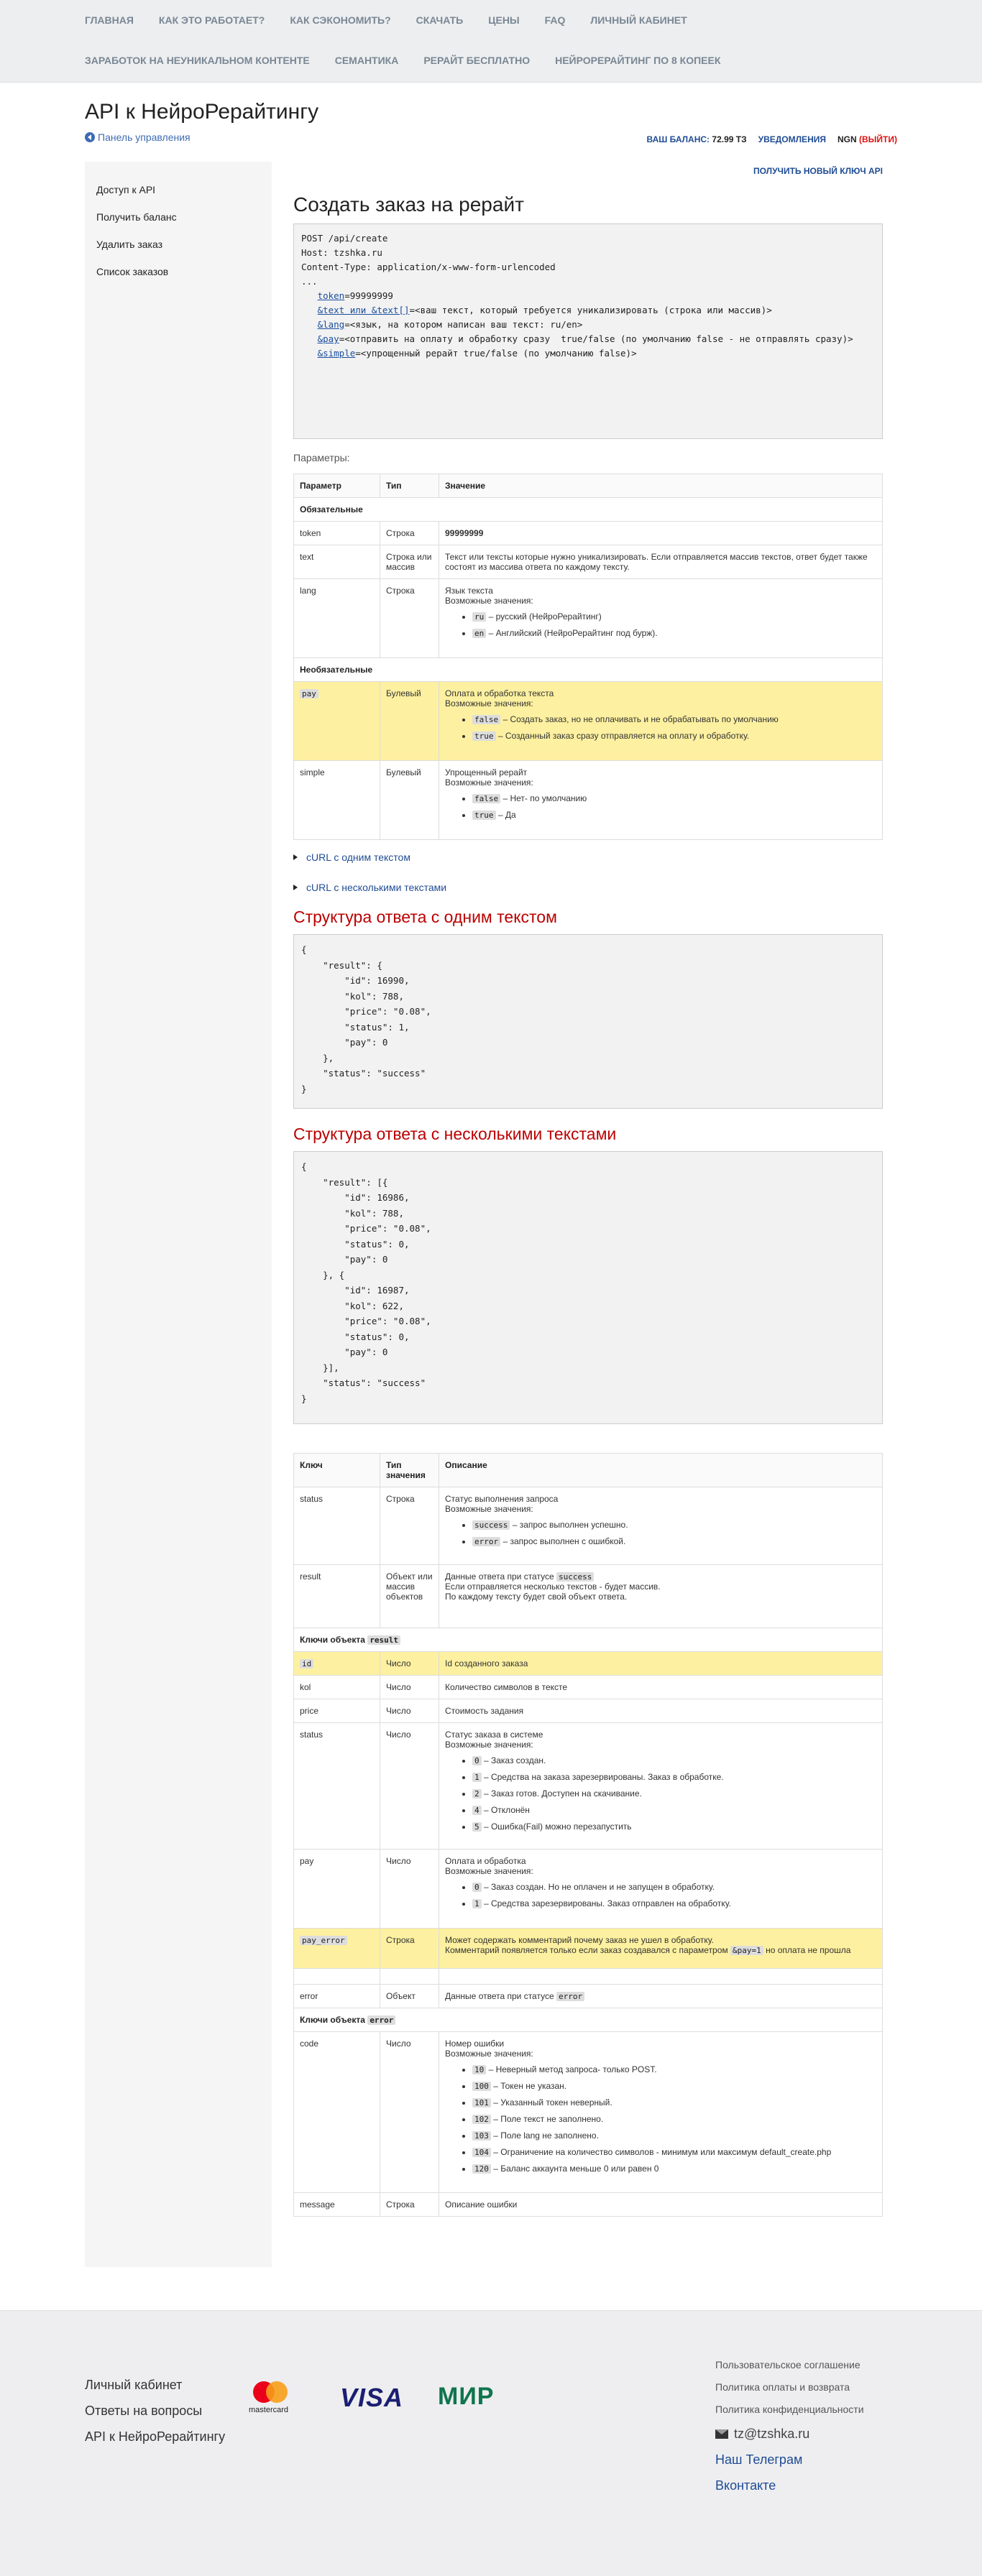 Image resolution: width=982 pixels, height=2576 pixels. Describe the element at coordinates (455, 1134) in the screenshot. I see `response-multi-title: Структура ответа с несколькими текстами` at that location.